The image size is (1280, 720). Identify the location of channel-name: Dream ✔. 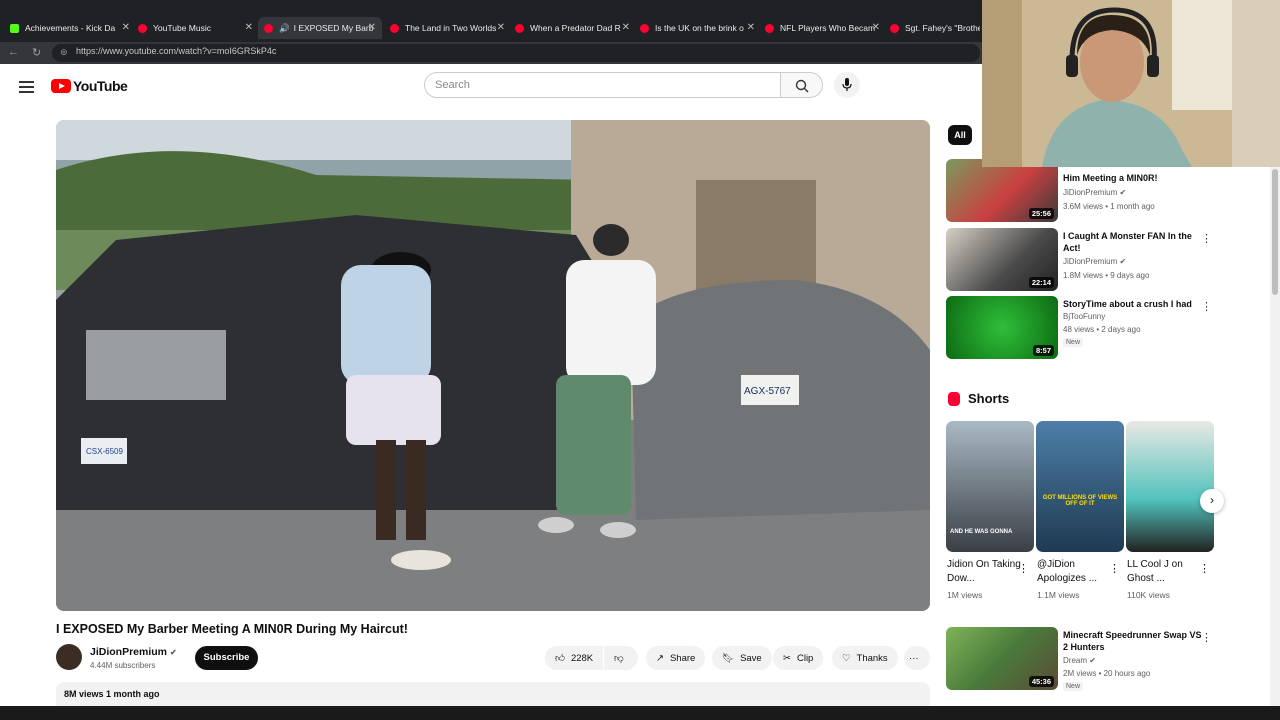
(1079, 660).